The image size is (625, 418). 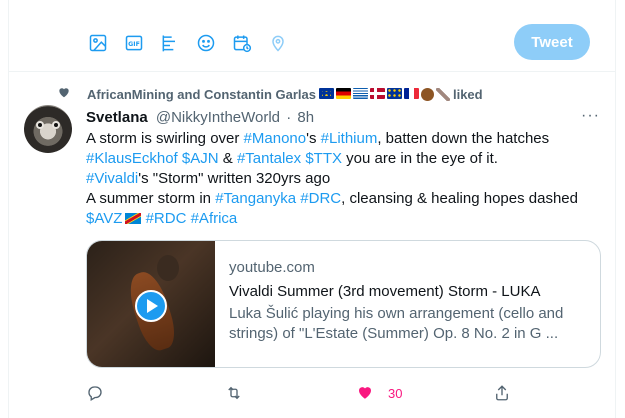 I want to click on tweet-actions: 30, so click(x=343, y=393).